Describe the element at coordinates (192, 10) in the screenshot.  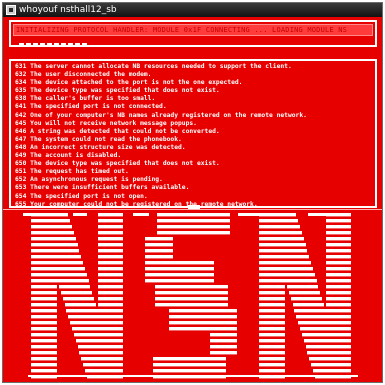
I see `title-bar: whoyouf nsthall12_sb` at that location.